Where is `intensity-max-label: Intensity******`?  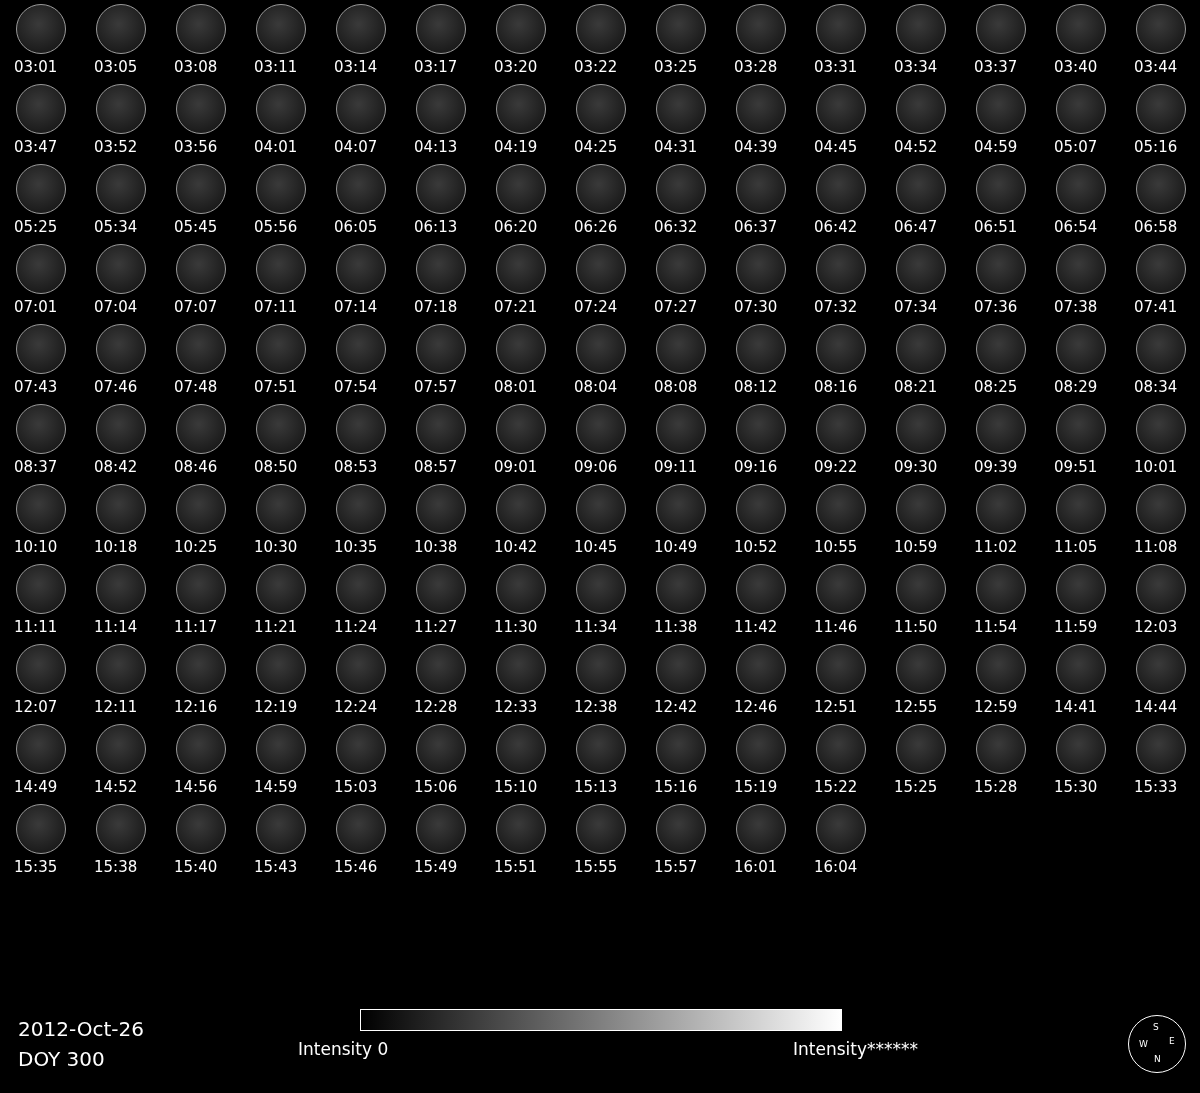 intensity-max-label: Intensity****** is located at coordinates (855, 1049).